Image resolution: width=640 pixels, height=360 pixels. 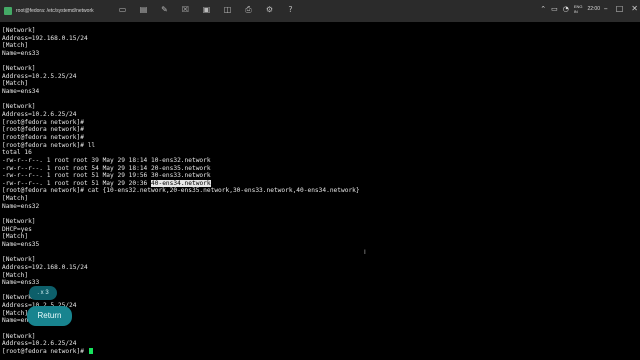 I want to click on image-icon: ▣, so click(x=206, y=9).